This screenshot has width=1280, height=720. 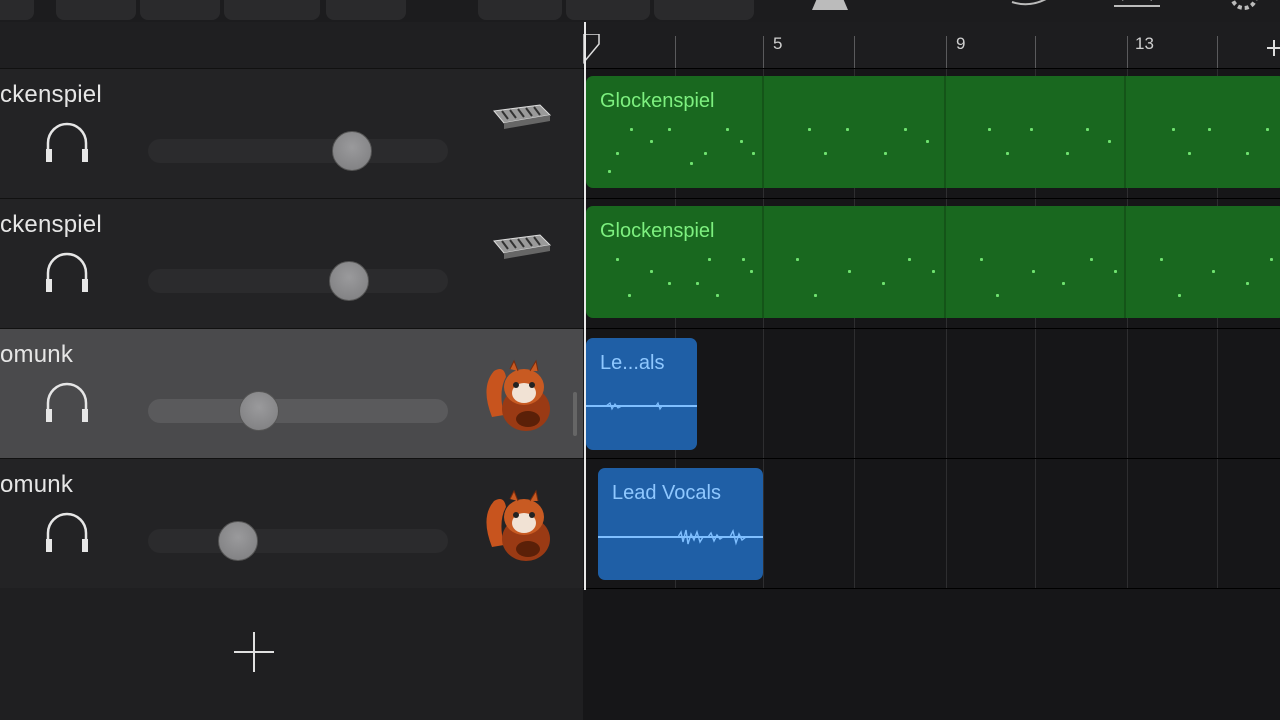 I want to click on track-header-chipmunk-2: omunk, so click(x=291, y=523).